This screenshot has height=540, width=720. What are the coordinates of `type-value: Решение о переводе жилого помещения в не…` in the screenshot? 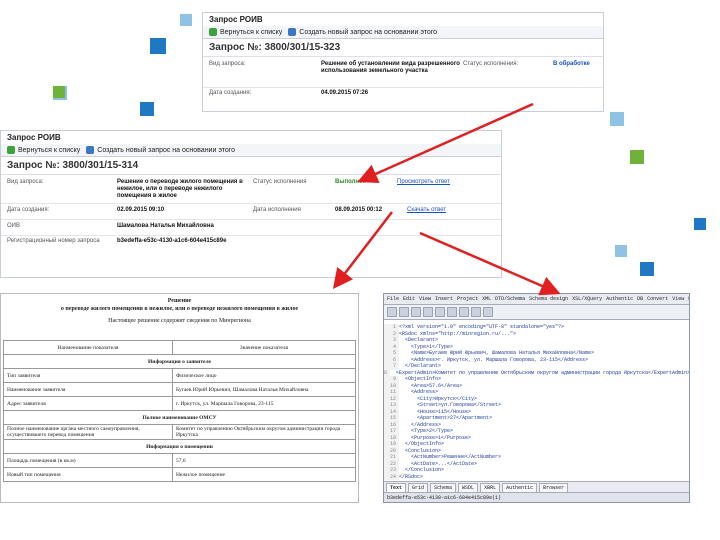 It's located at (180, 189).